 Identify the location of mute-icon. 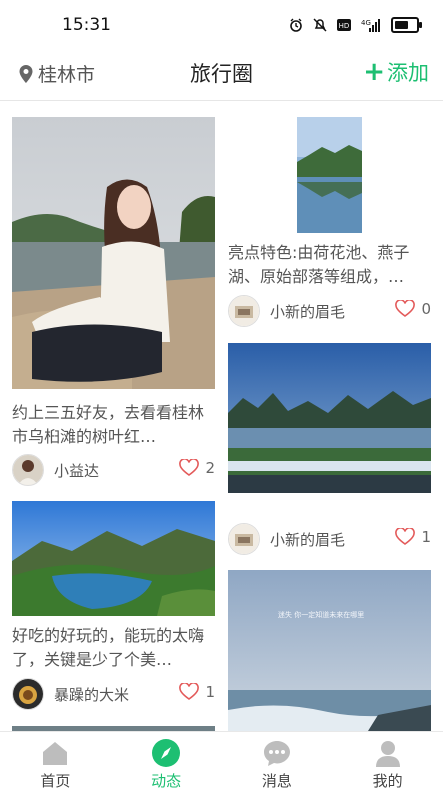
(320, 25).